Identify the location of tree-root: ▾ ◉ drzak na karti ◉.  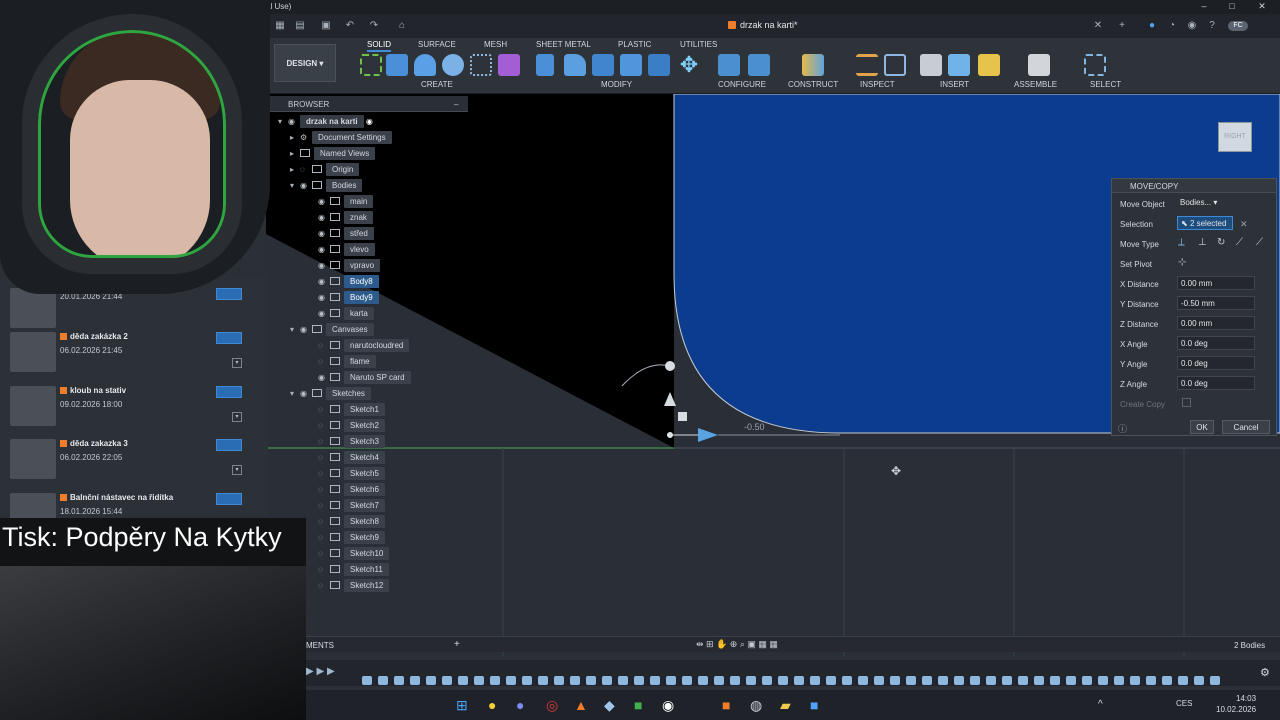
(325, 123).